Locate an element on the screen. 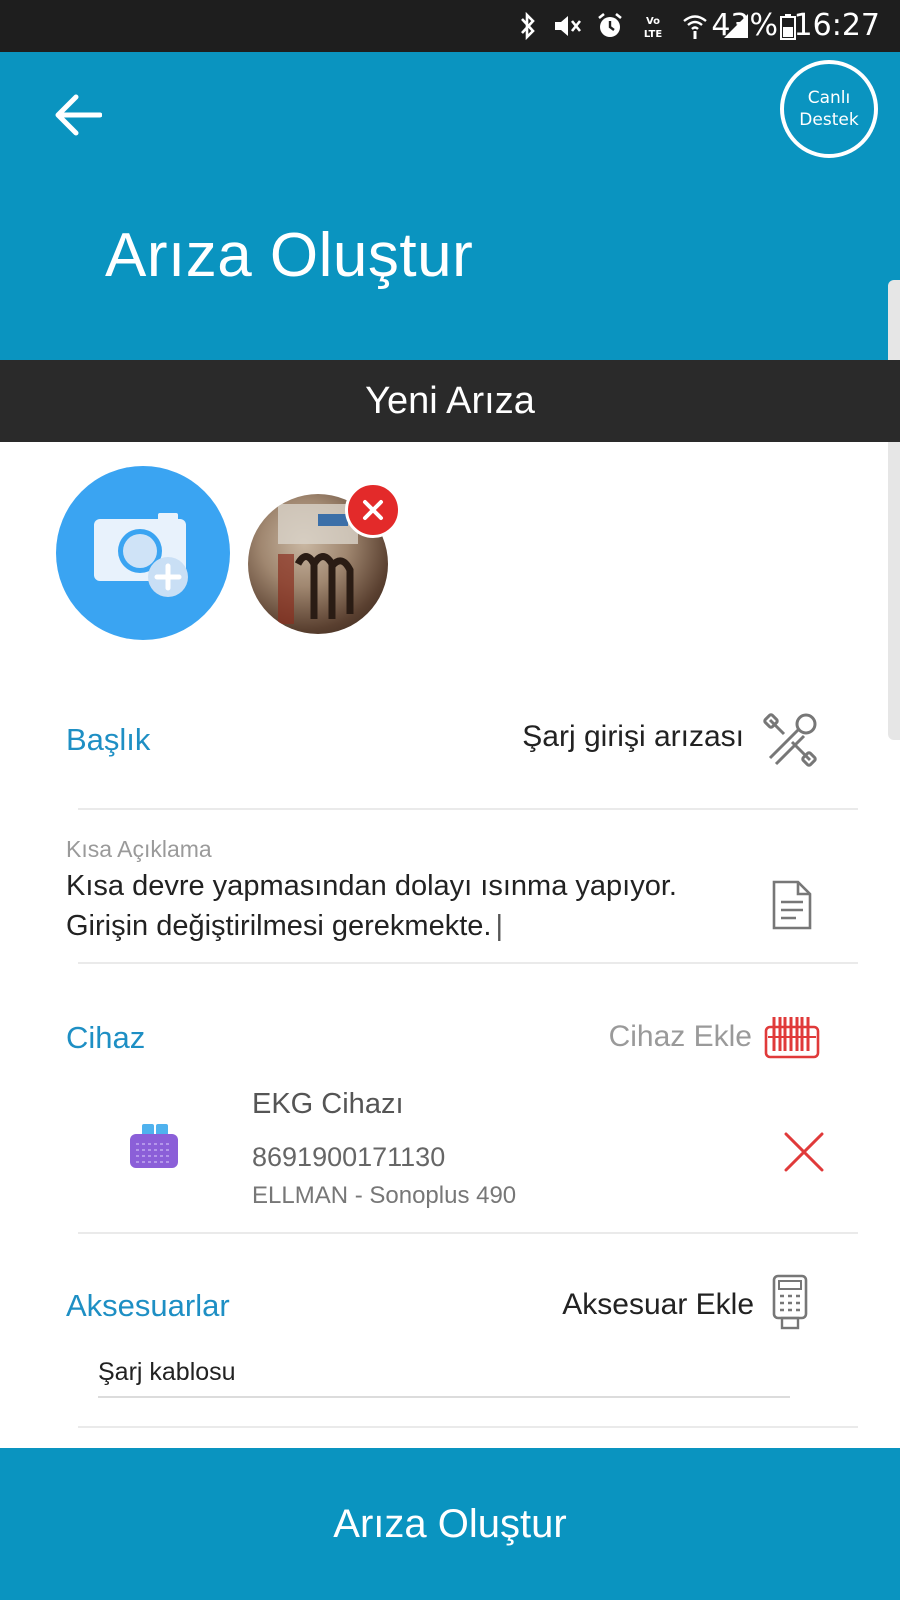 This screenshot has height=1600, width=900. document-icon is located at coordinates (792, 905).